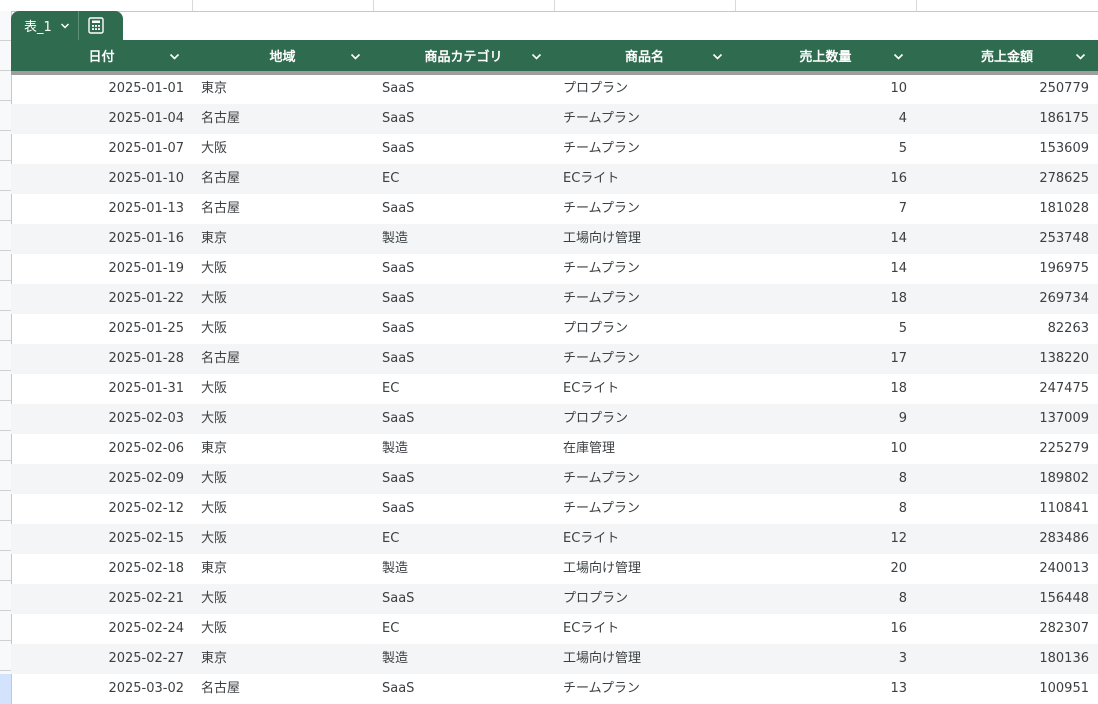 This screenshot has height=704, width=1098. I want to click on cell-date: 2025-01-28, so click(101, 359).